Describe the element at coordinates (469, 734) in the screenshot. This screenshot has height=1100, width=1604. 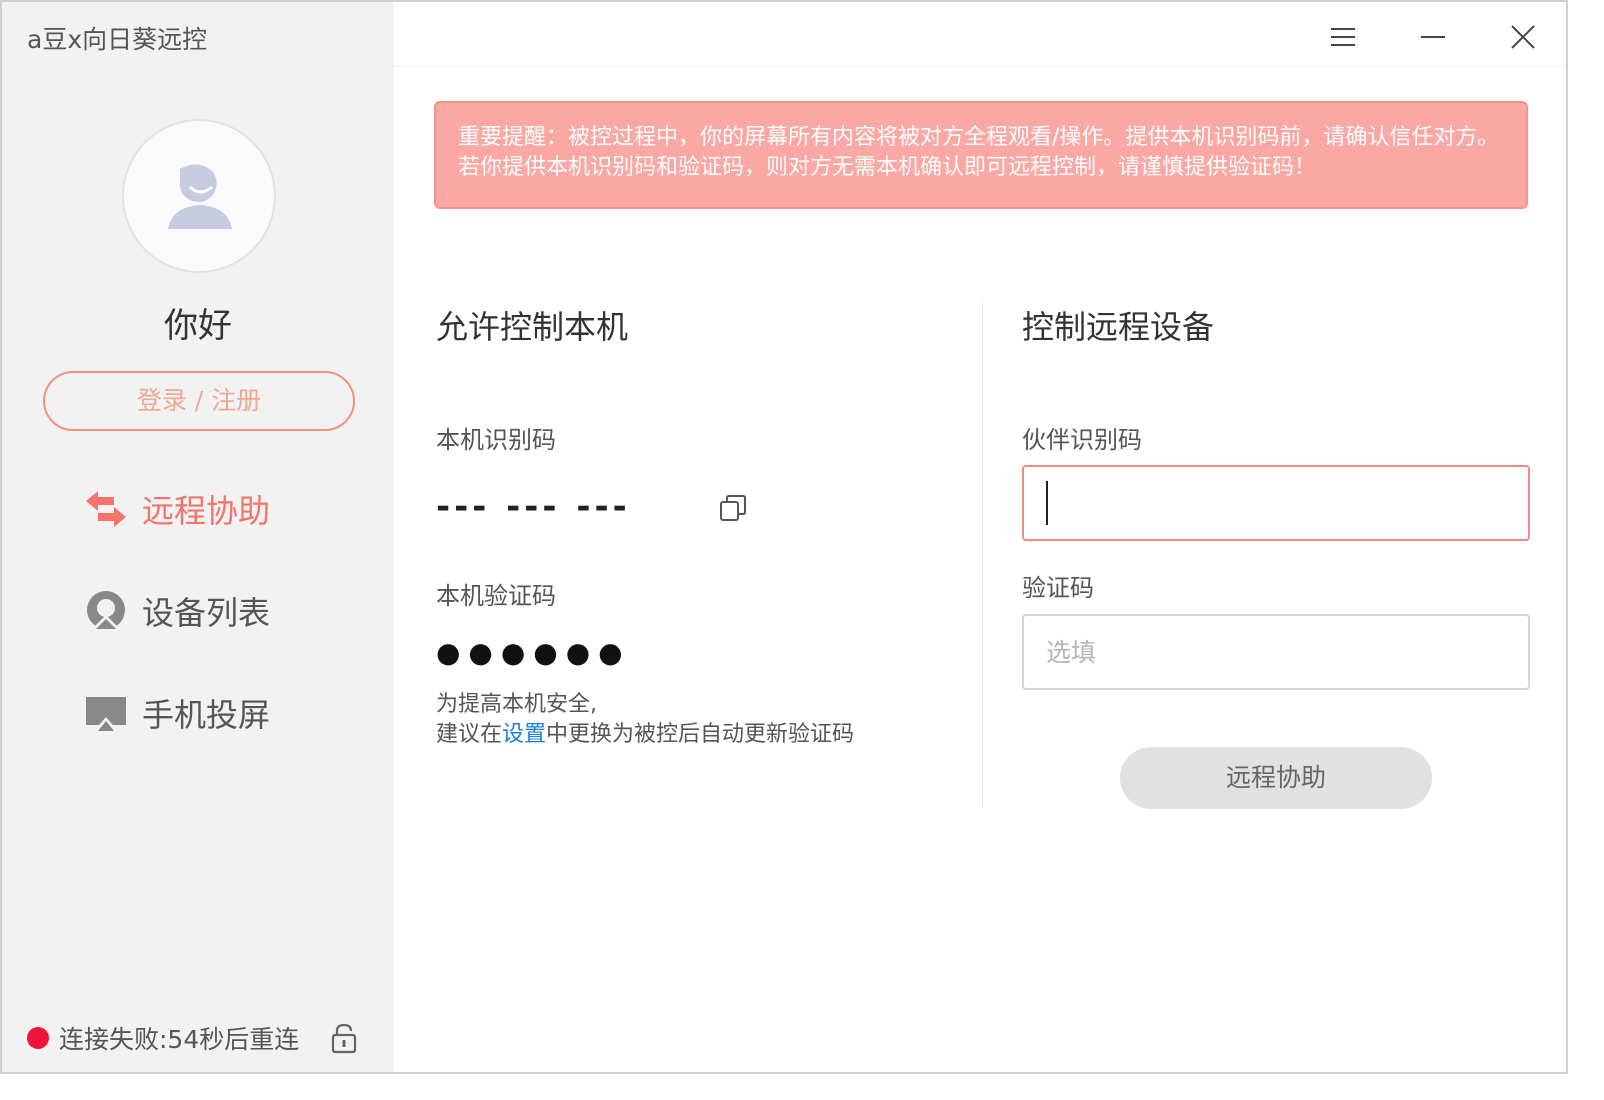
I see `hint-prefix: 建议在` at that location.